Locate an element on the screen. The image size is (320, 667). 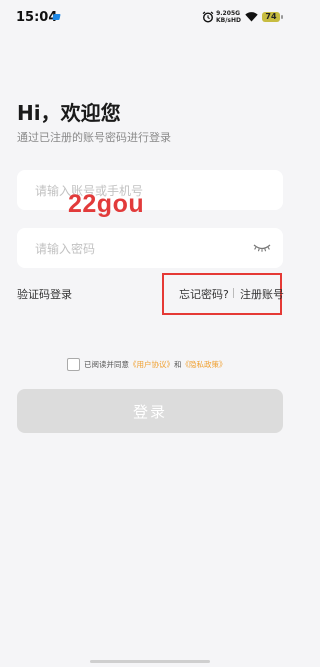
agreement-text: 已阅读并同意《用户协议》和《隐私政策》 is located at coordinates (155, 364).